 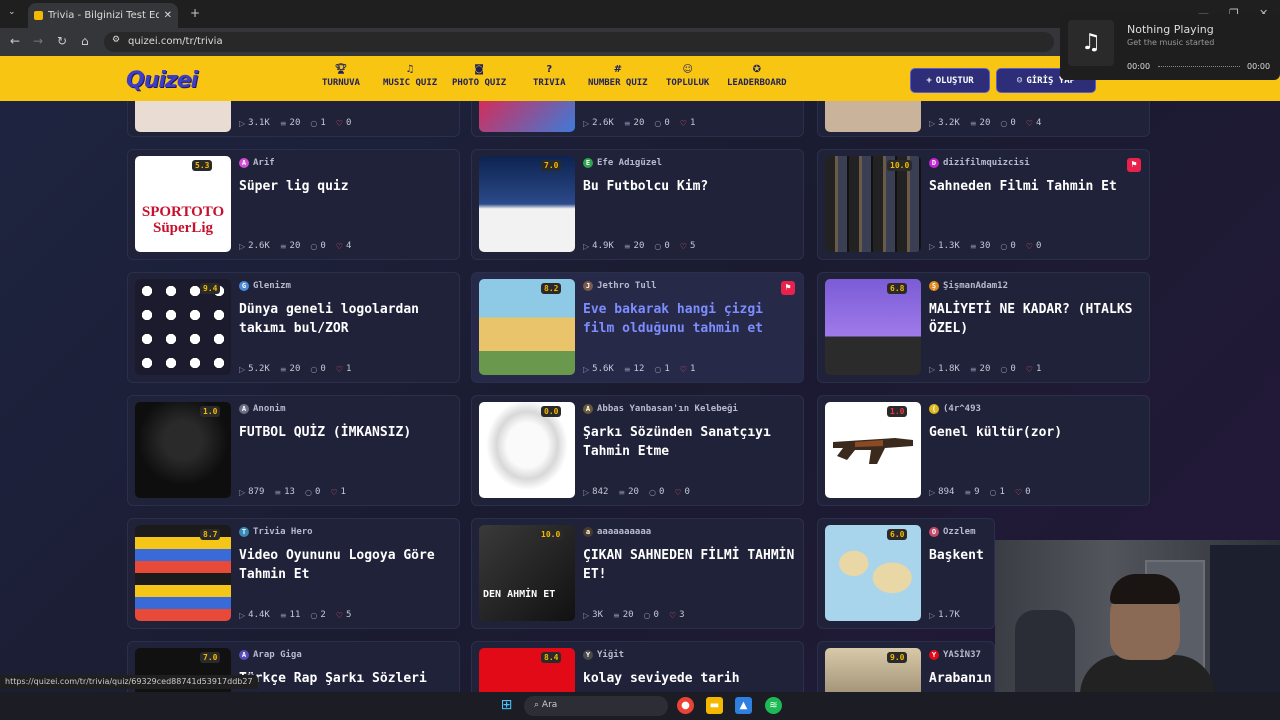 I want to click on nav-music-quiz: ♫ MUSIC QUIZ, so click(x=410, y=76).